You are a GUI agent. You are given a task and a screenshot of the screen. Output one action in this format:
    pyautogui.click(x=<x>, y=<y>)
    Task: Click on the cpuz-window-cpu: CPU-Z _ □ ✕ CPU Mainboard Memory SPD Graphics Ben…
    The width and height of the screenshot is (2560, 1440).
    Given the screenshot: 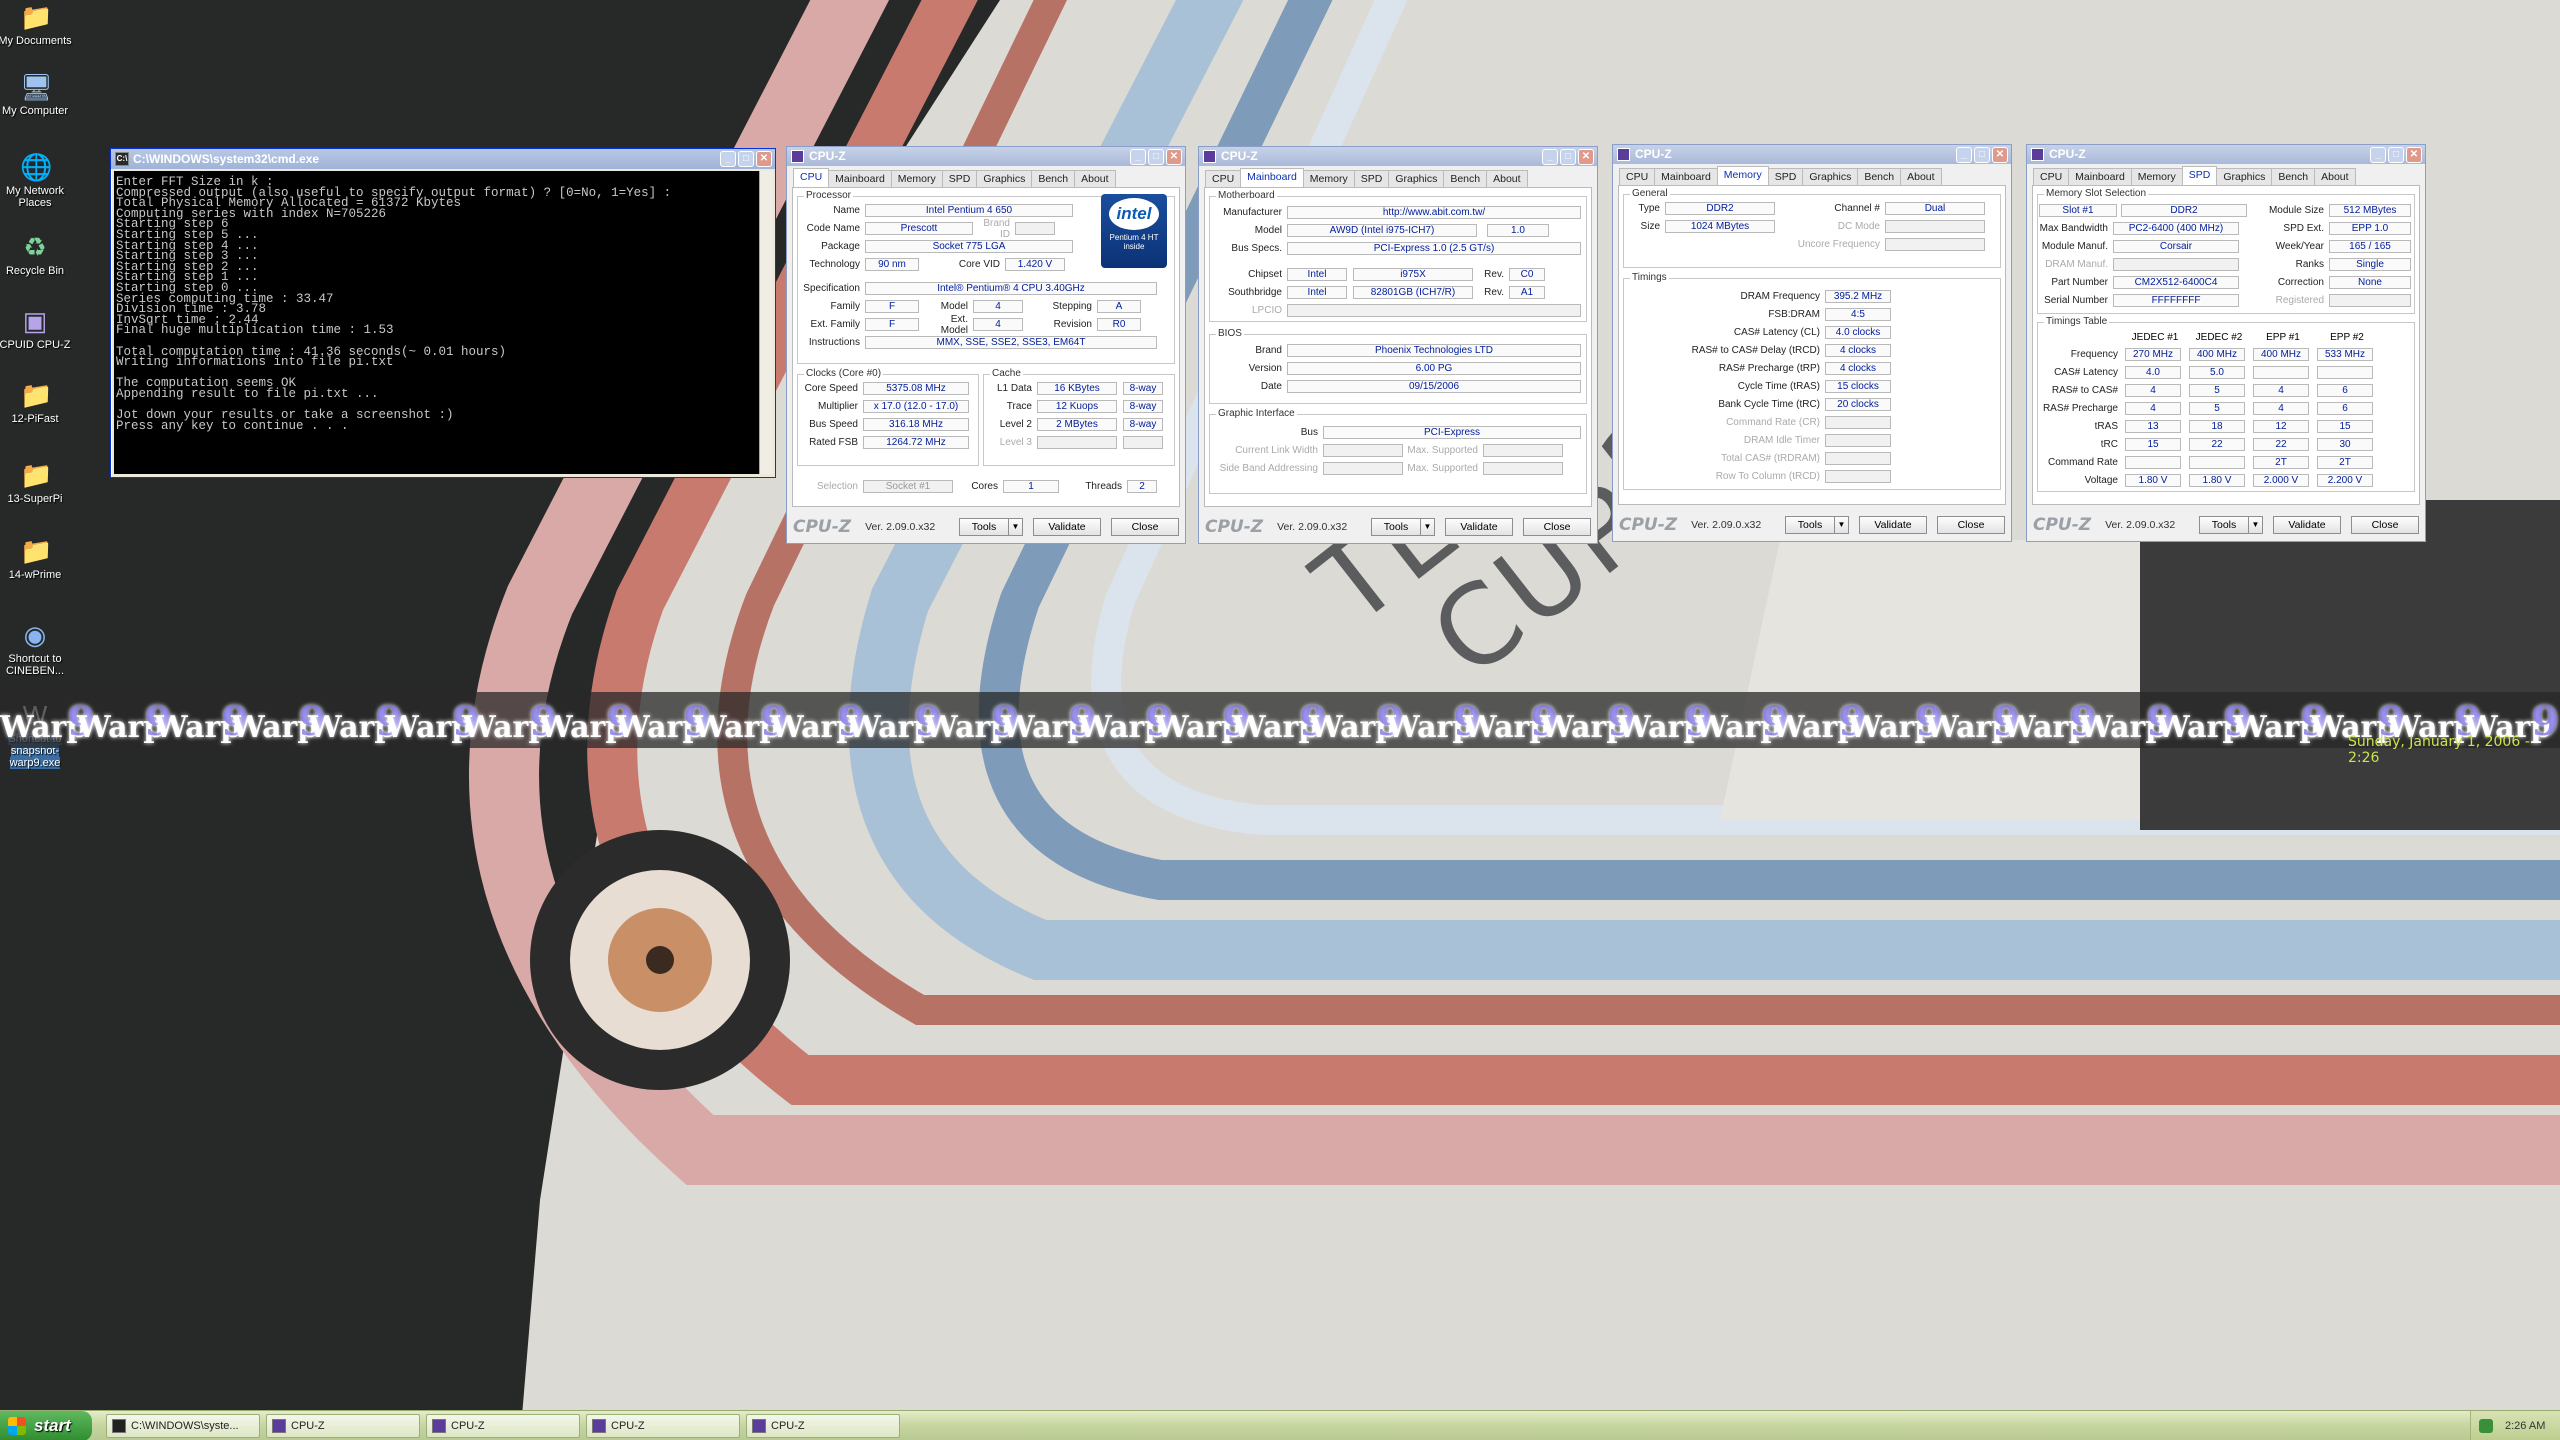 What is the action you would take?
    pyautogui.click(x=986, y=345)
    